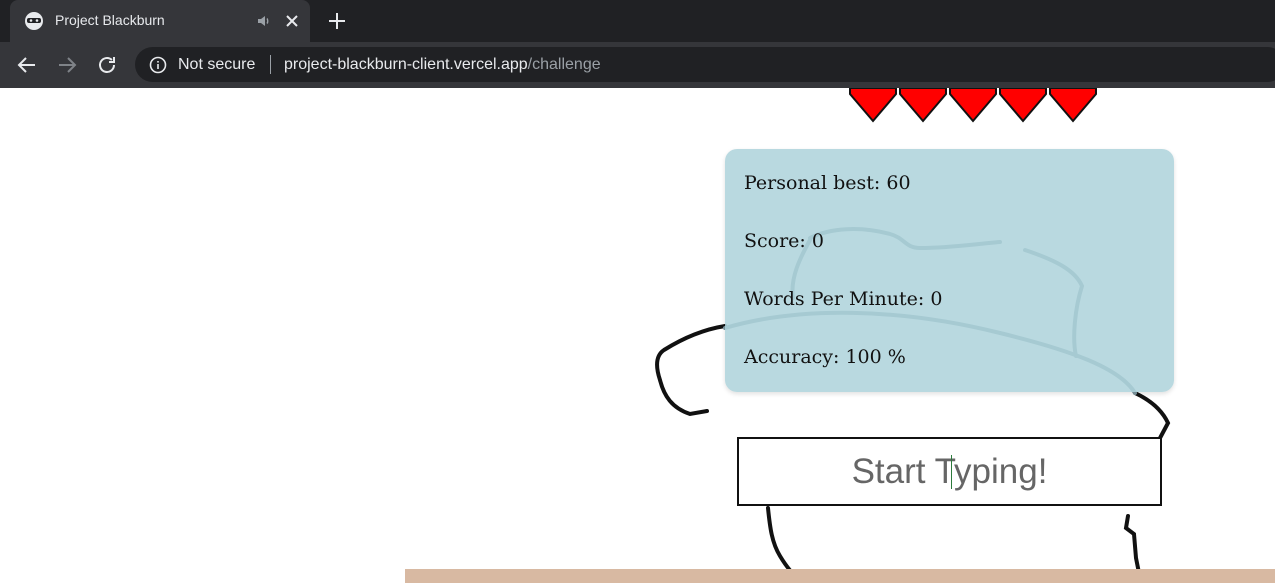 This screenshot has width=1275, height=583. What do you see at coordinates (564, 64) in the screenshot?
I see `url-path: /challenge` at bounding box center [564, 64].